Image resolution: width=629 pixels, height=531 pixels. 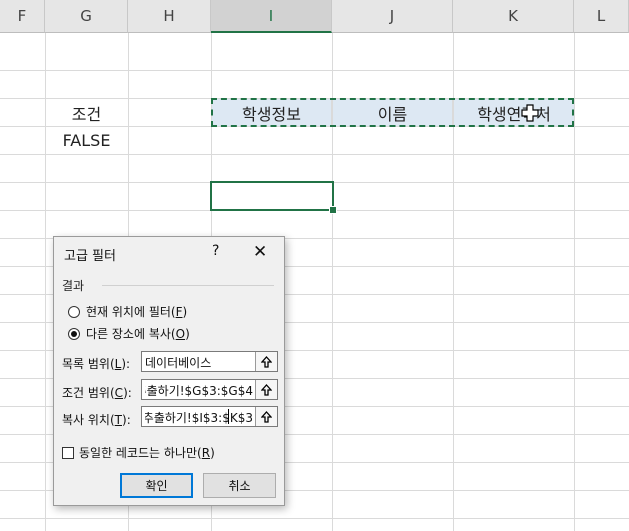 I want to click on active-cell-selection, so click(x=272, y=196).